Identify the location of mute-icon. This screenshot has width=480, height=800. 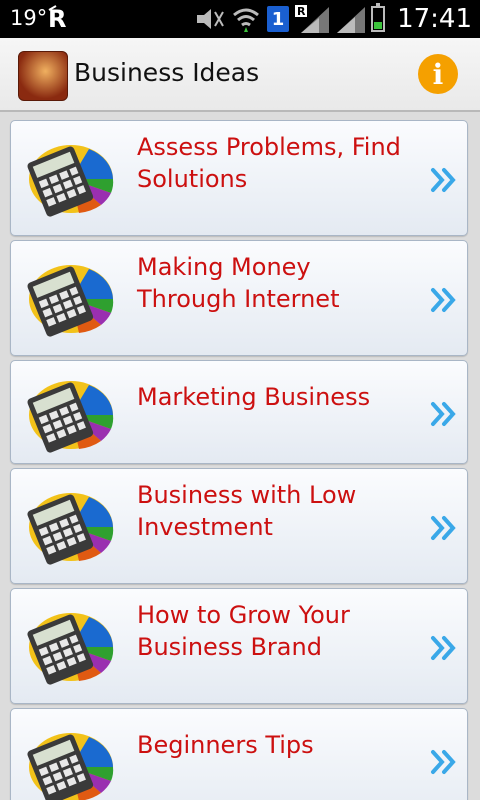
(210, 19).